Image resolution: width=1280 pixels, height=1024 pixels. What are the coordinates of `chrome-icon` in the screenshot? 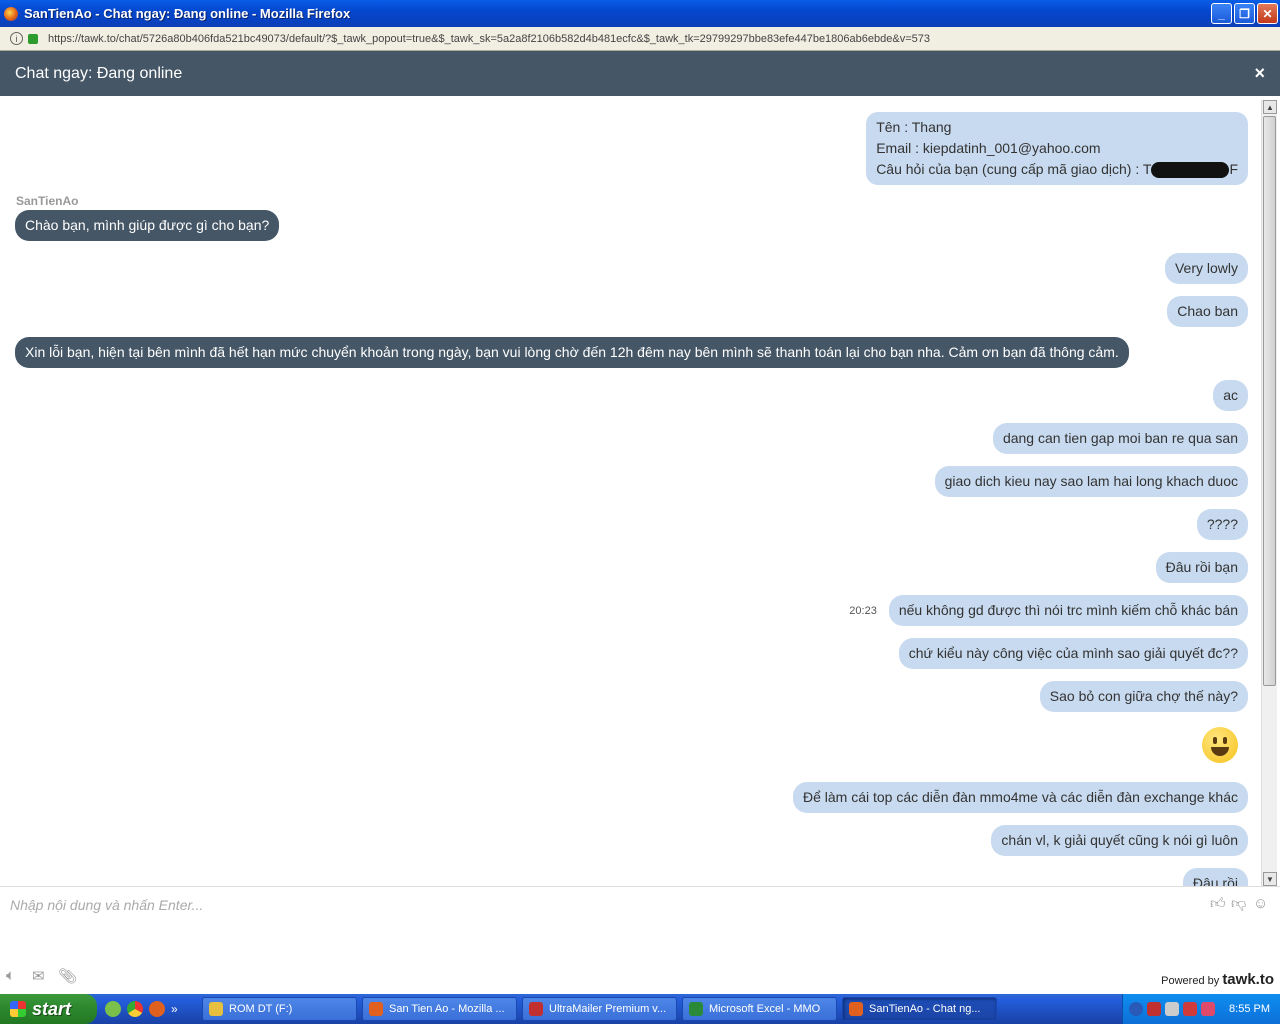 It's located at (135, 1009).